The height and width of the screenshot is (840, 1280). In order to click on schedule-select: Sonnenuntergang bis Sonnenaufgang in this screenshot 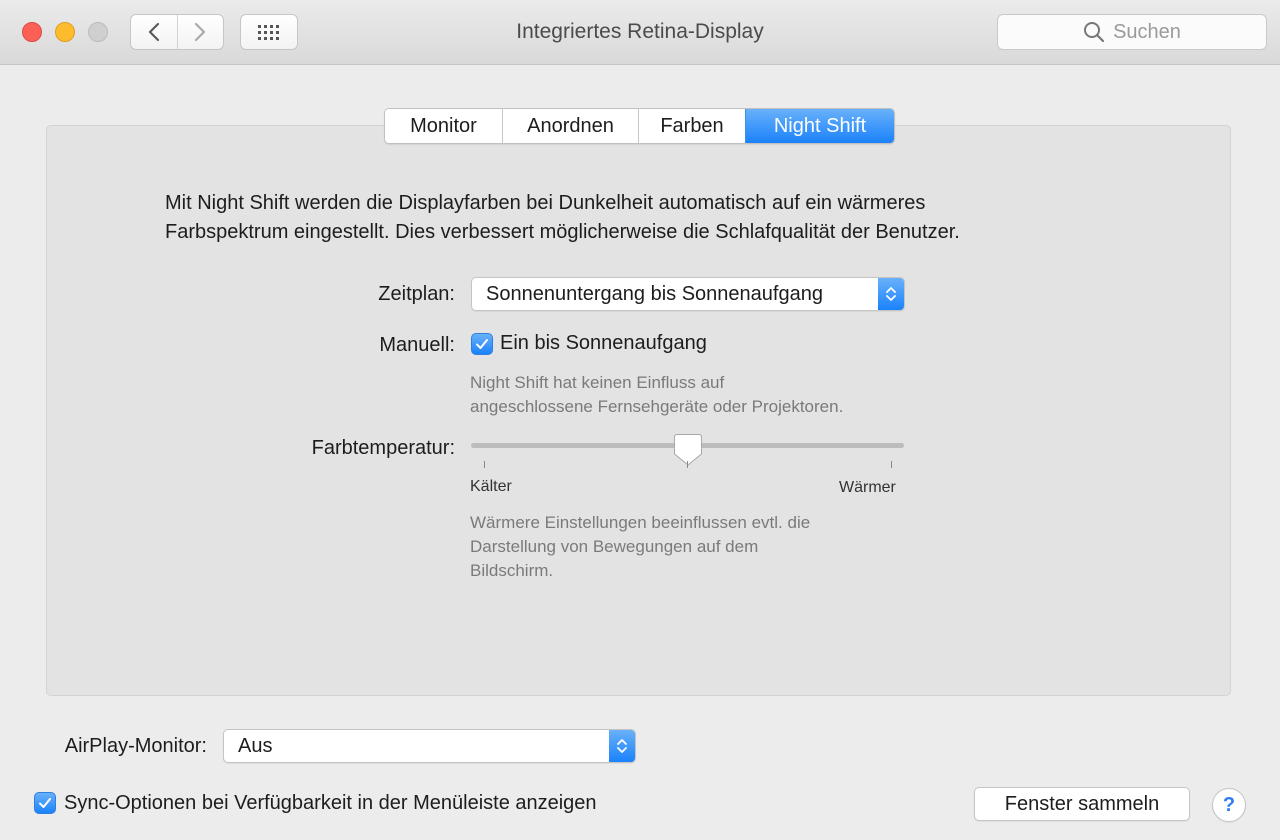, I will do `click(688, 294)`.